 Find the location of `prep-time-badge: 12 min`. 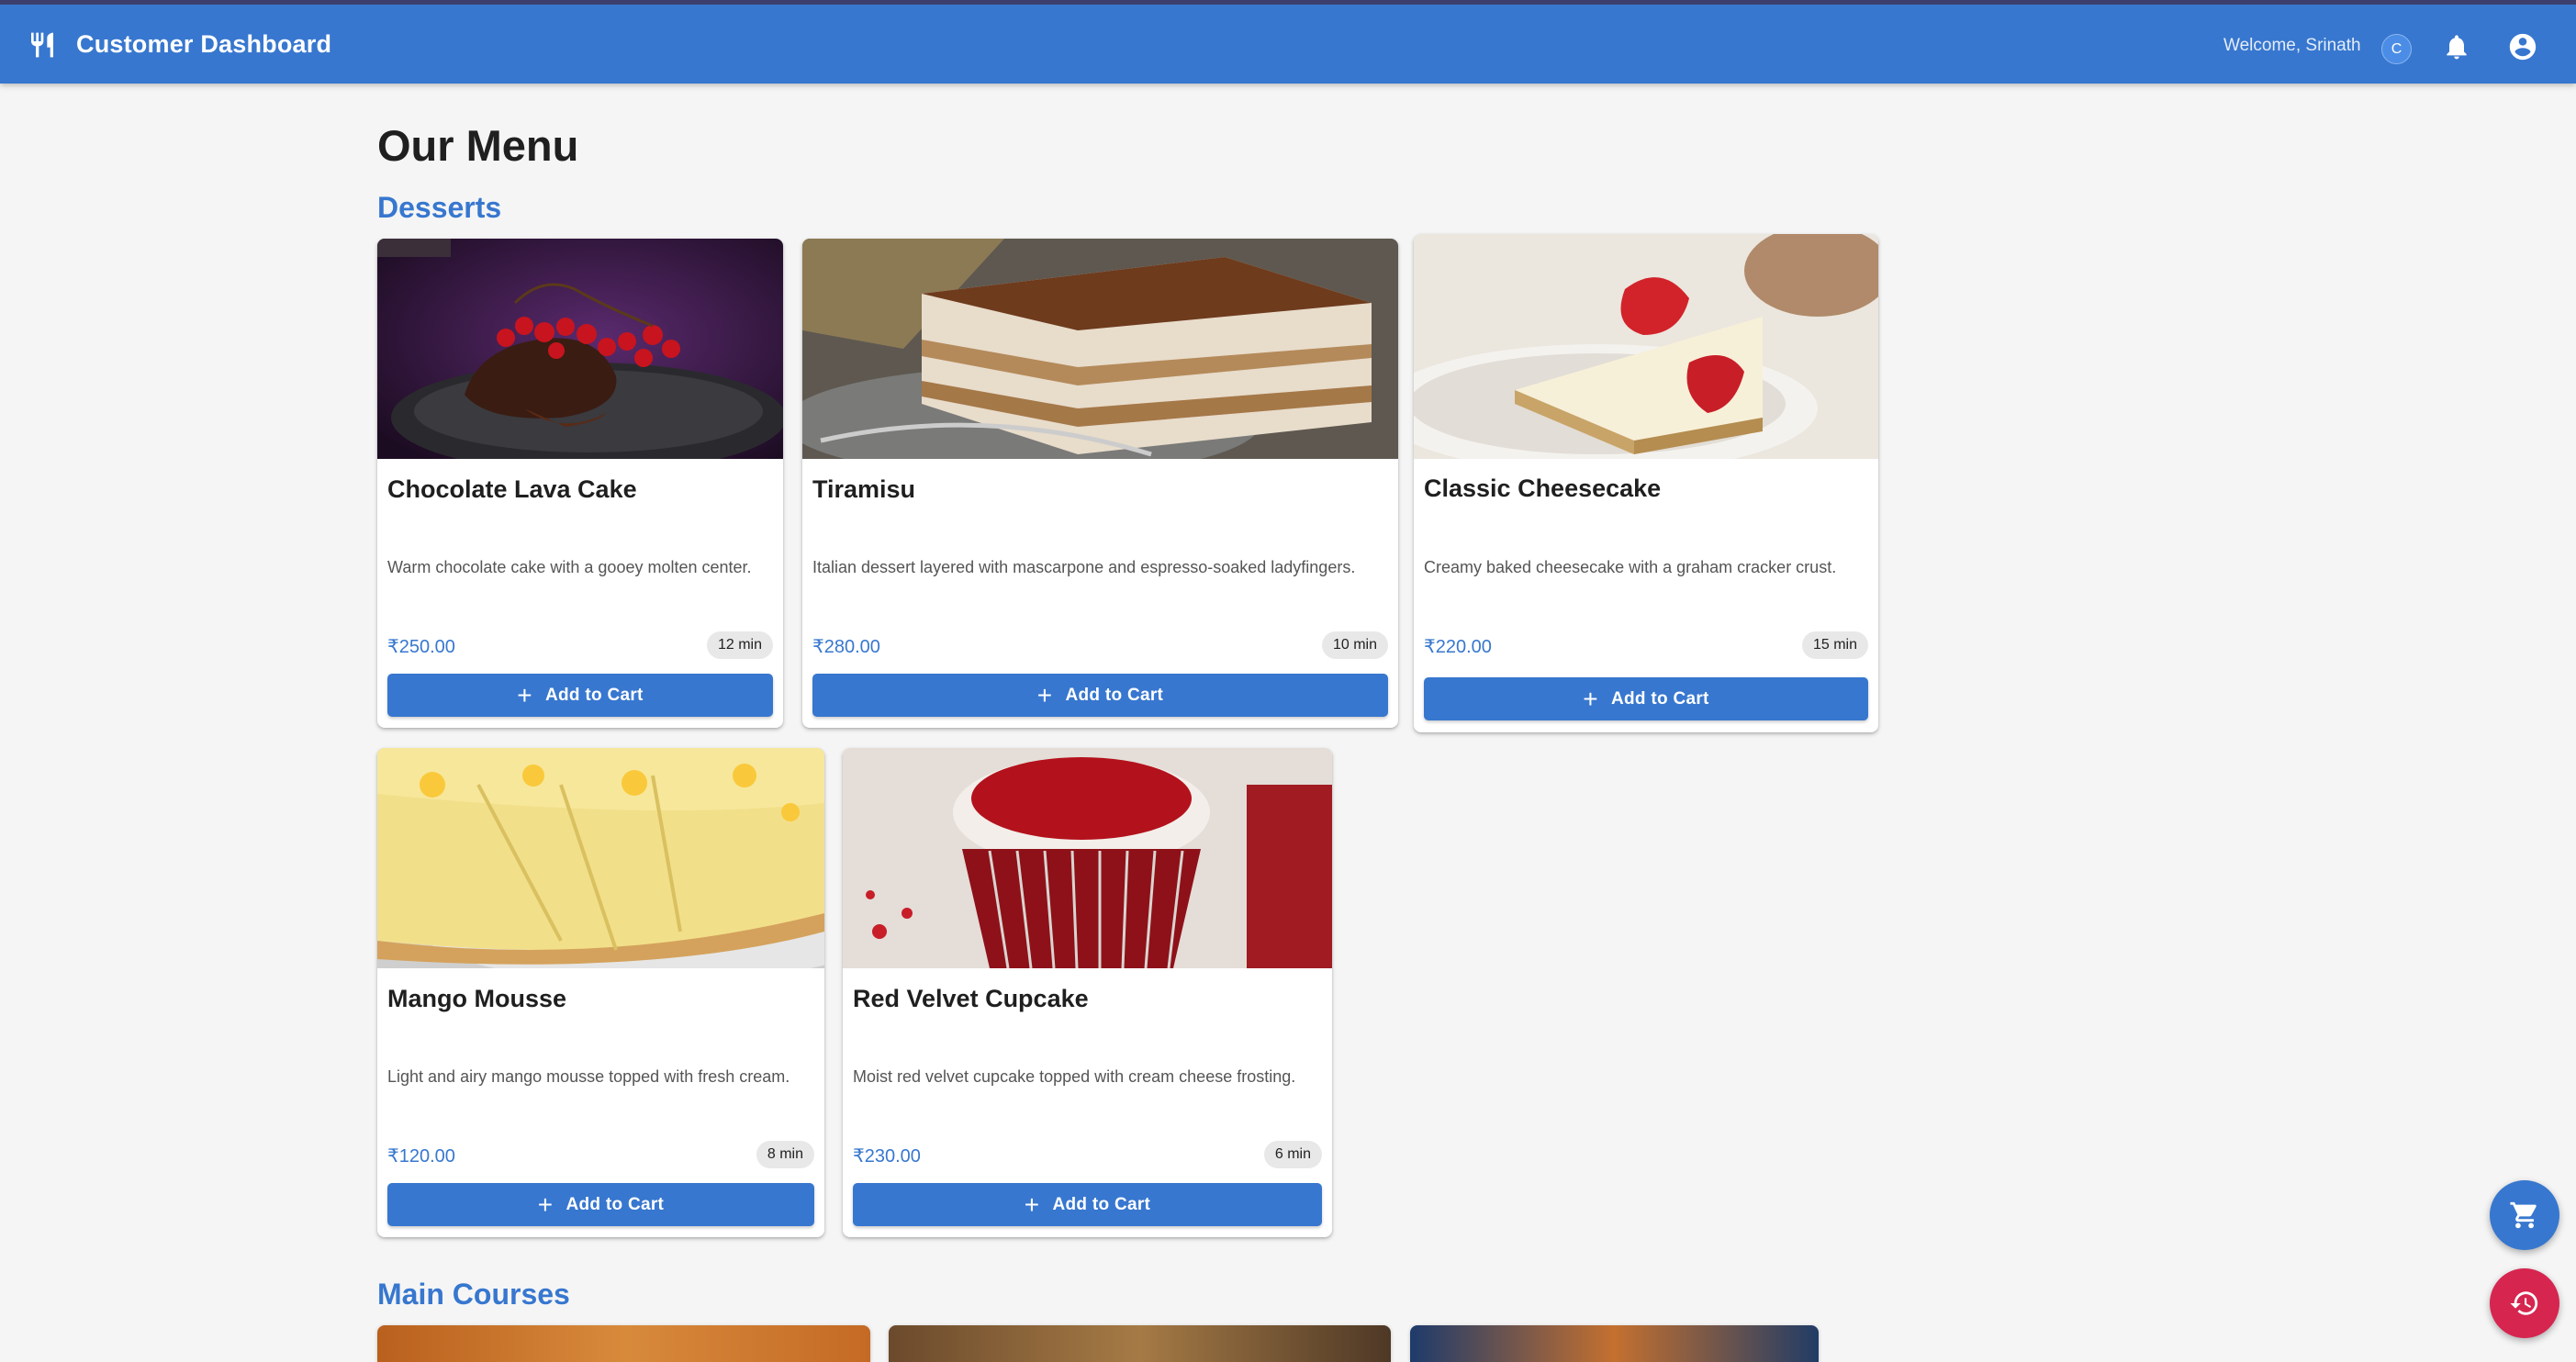

prep-time-badge: 12 min is located at coordinates (739, 645).